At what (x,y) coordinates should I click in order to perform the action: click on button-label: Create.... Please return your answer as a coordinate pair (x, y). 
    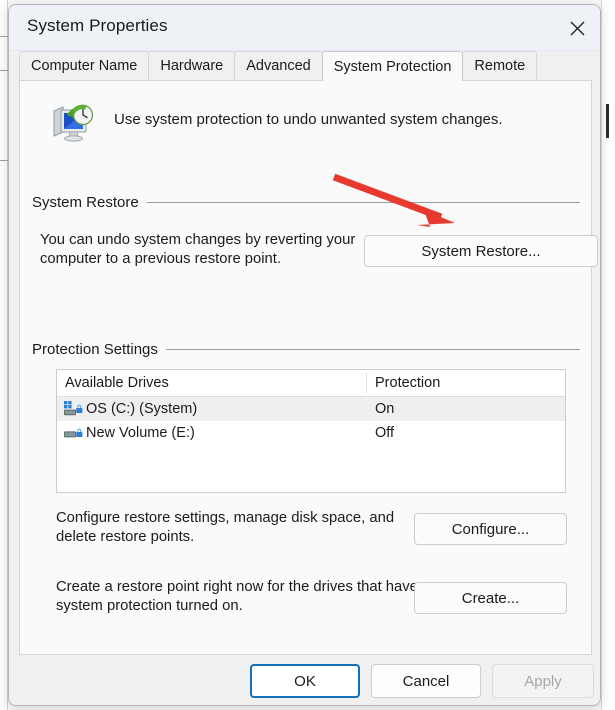
    Looking at the image, I should click on (490, 598).